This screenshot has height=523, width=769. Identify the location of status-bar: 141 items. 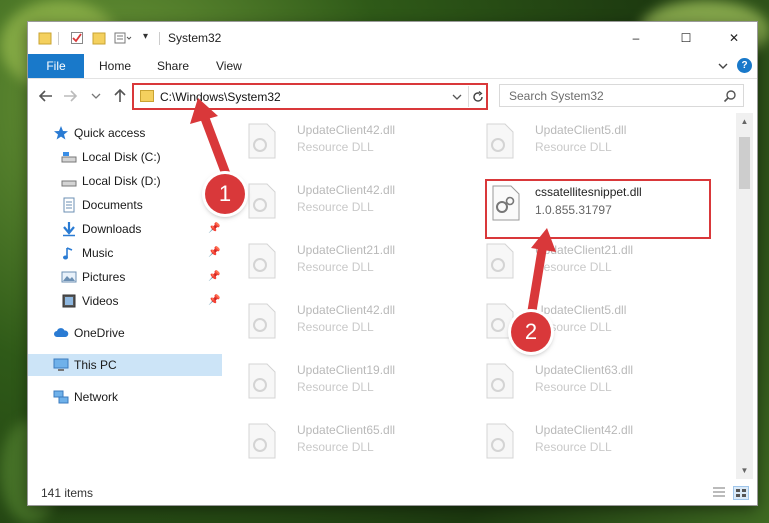
(392, 492).